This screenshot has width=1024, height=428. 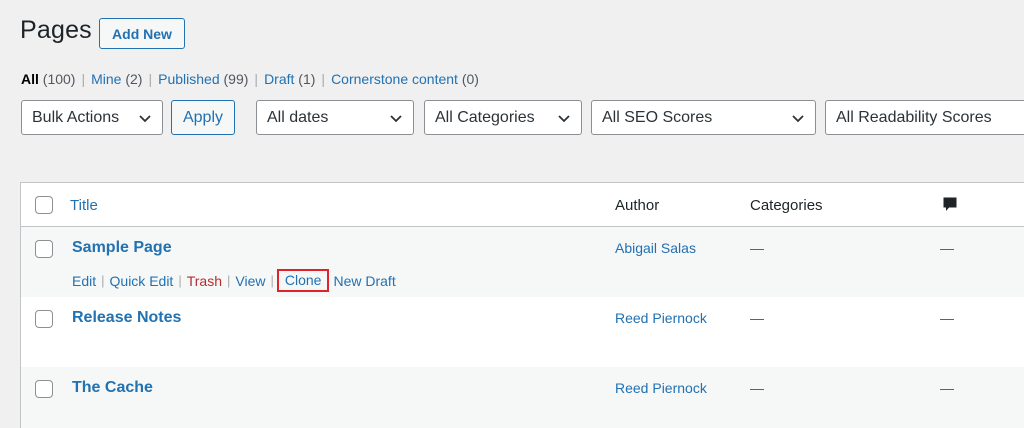 I want to click on filter-cornerstone-count: (0), so click(x=470, y=79).